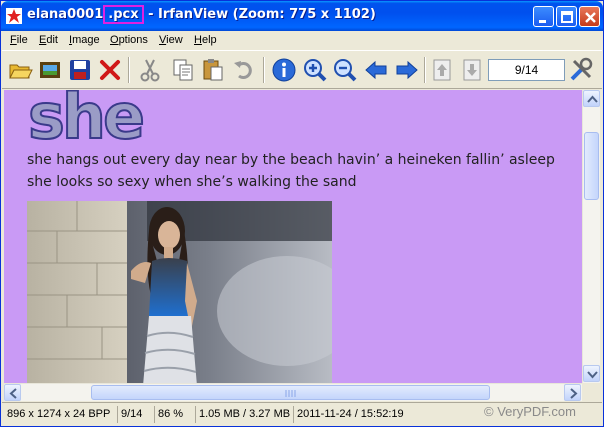  Describe the element at coordinates (174, 414) in the screenshot. I see `status-zoom: 86 %` at that location.